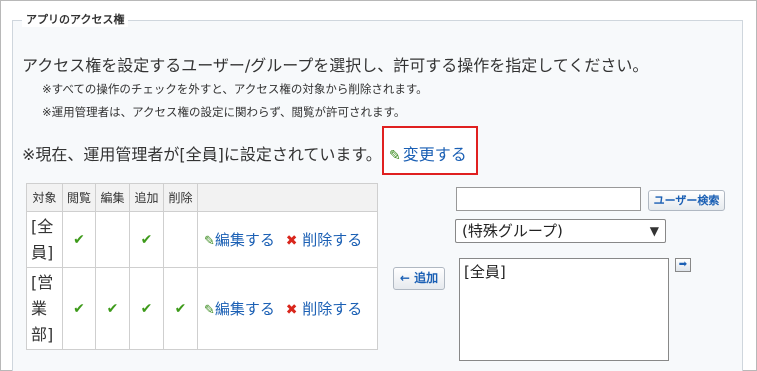 The height and width of the screenshot is (371, 757). Describe the element at coordinates (419, 278) in the screenshot. I see `add-button: ← 追加` at that location.